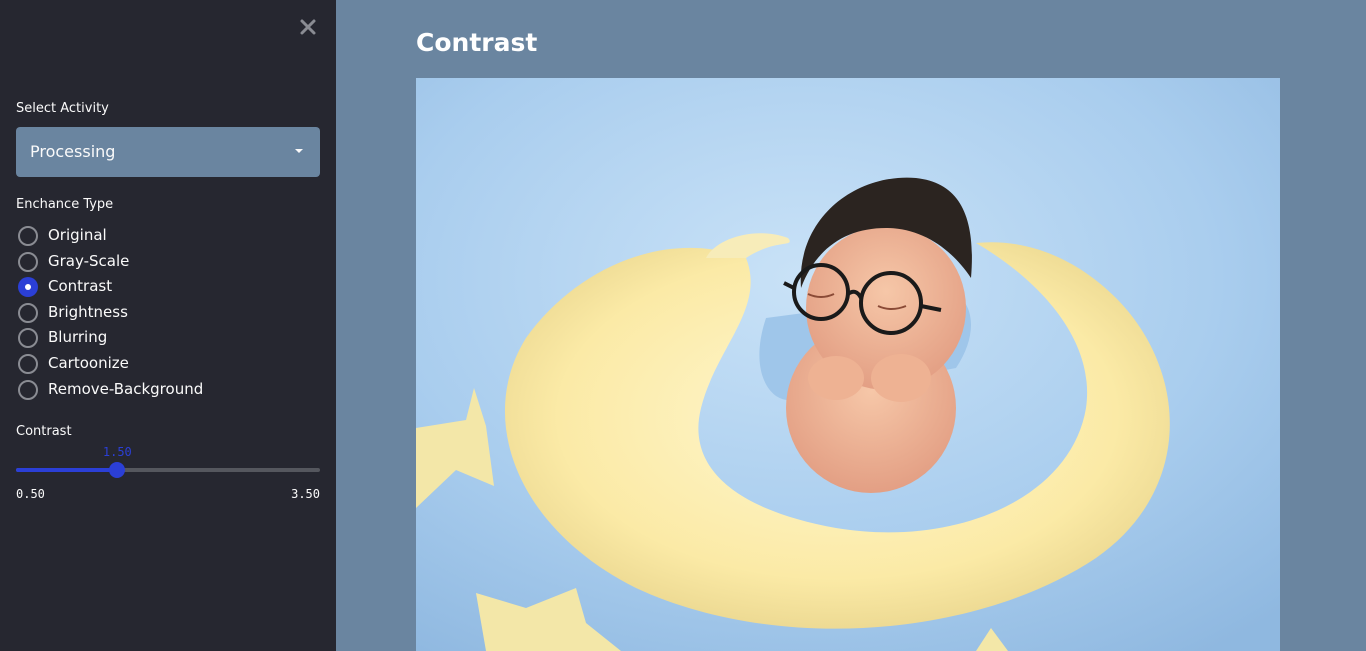 The image size is (1366, 651). I want to click on close-sidebar-button, so click(308, 27).